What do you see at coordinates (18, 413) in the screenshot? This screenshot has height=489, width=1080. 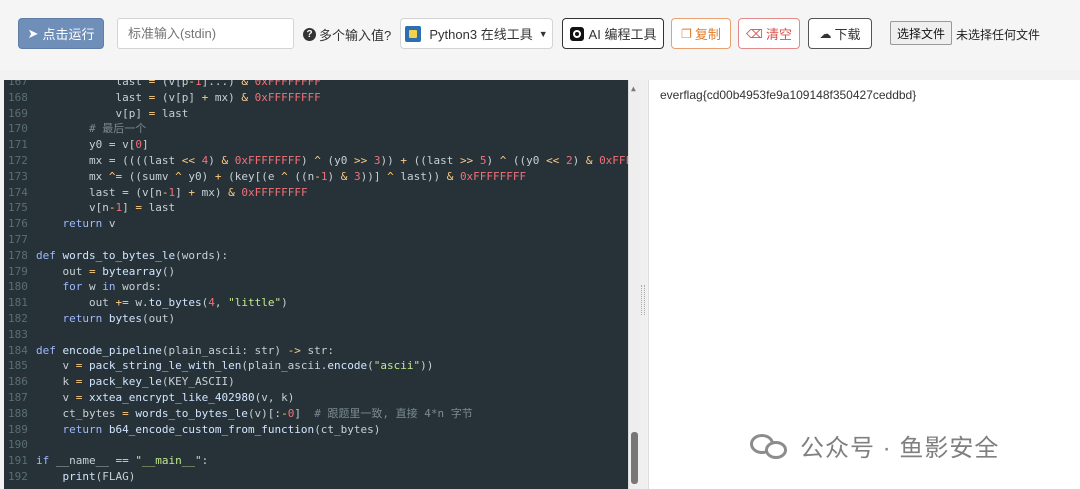 I see `line-number: 188` at bounding box center [18, 413].